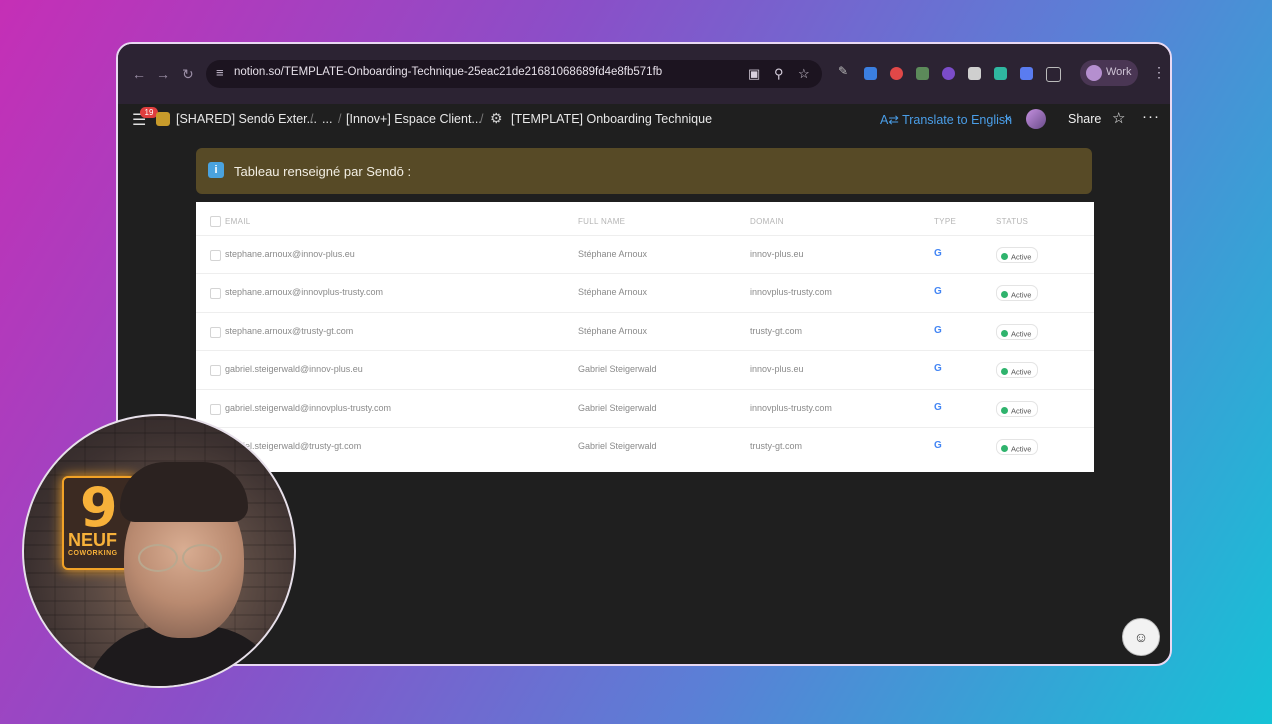 The height and width of the screenshot is (724, 1272). I want to click on select-all-checkbox, so click(215, 221).